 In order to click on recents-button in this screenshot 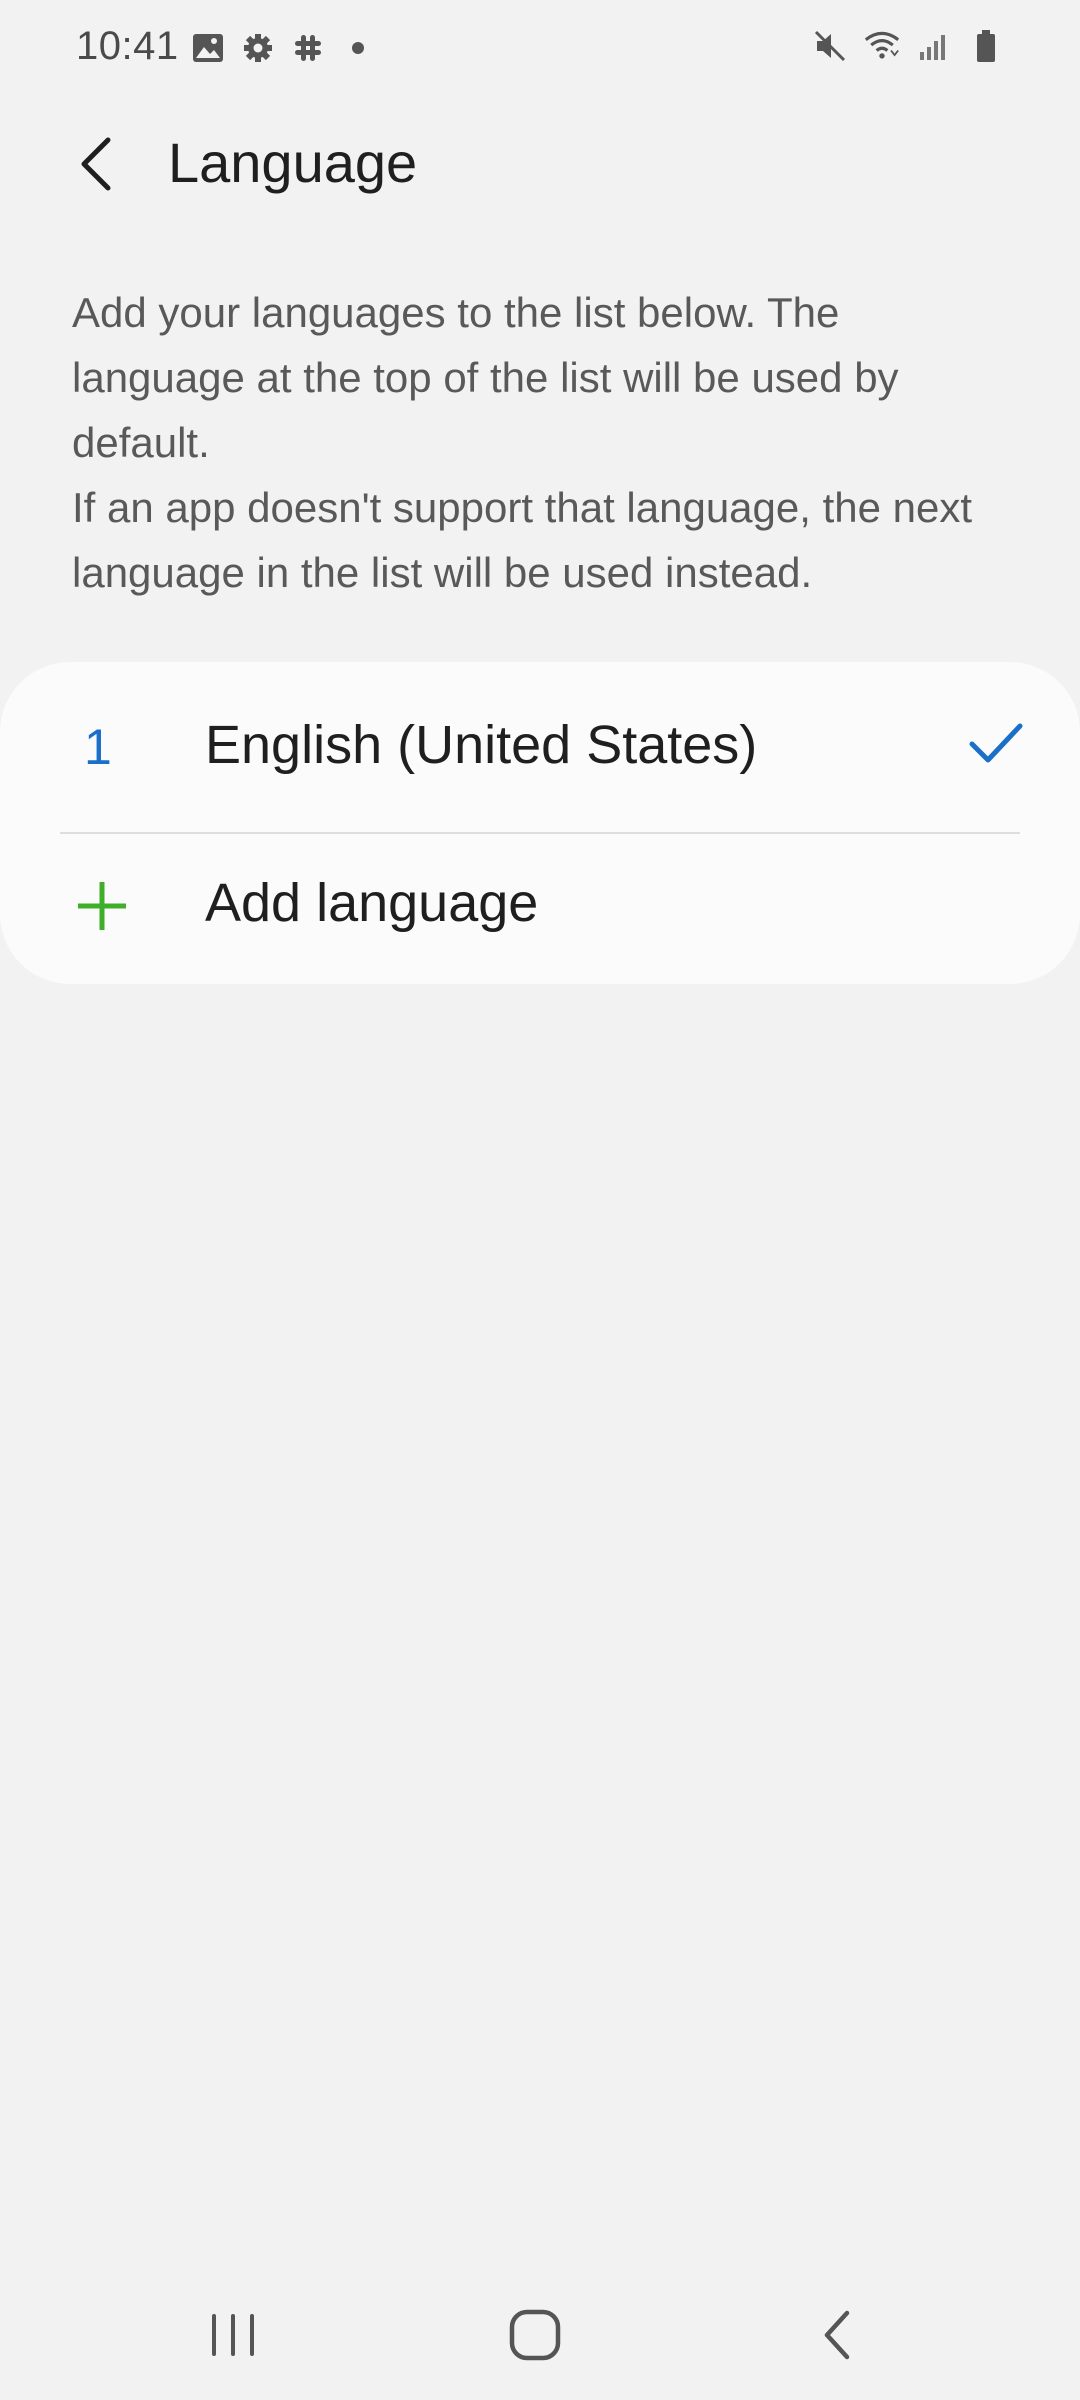, I will do `click(233, 2335)`.